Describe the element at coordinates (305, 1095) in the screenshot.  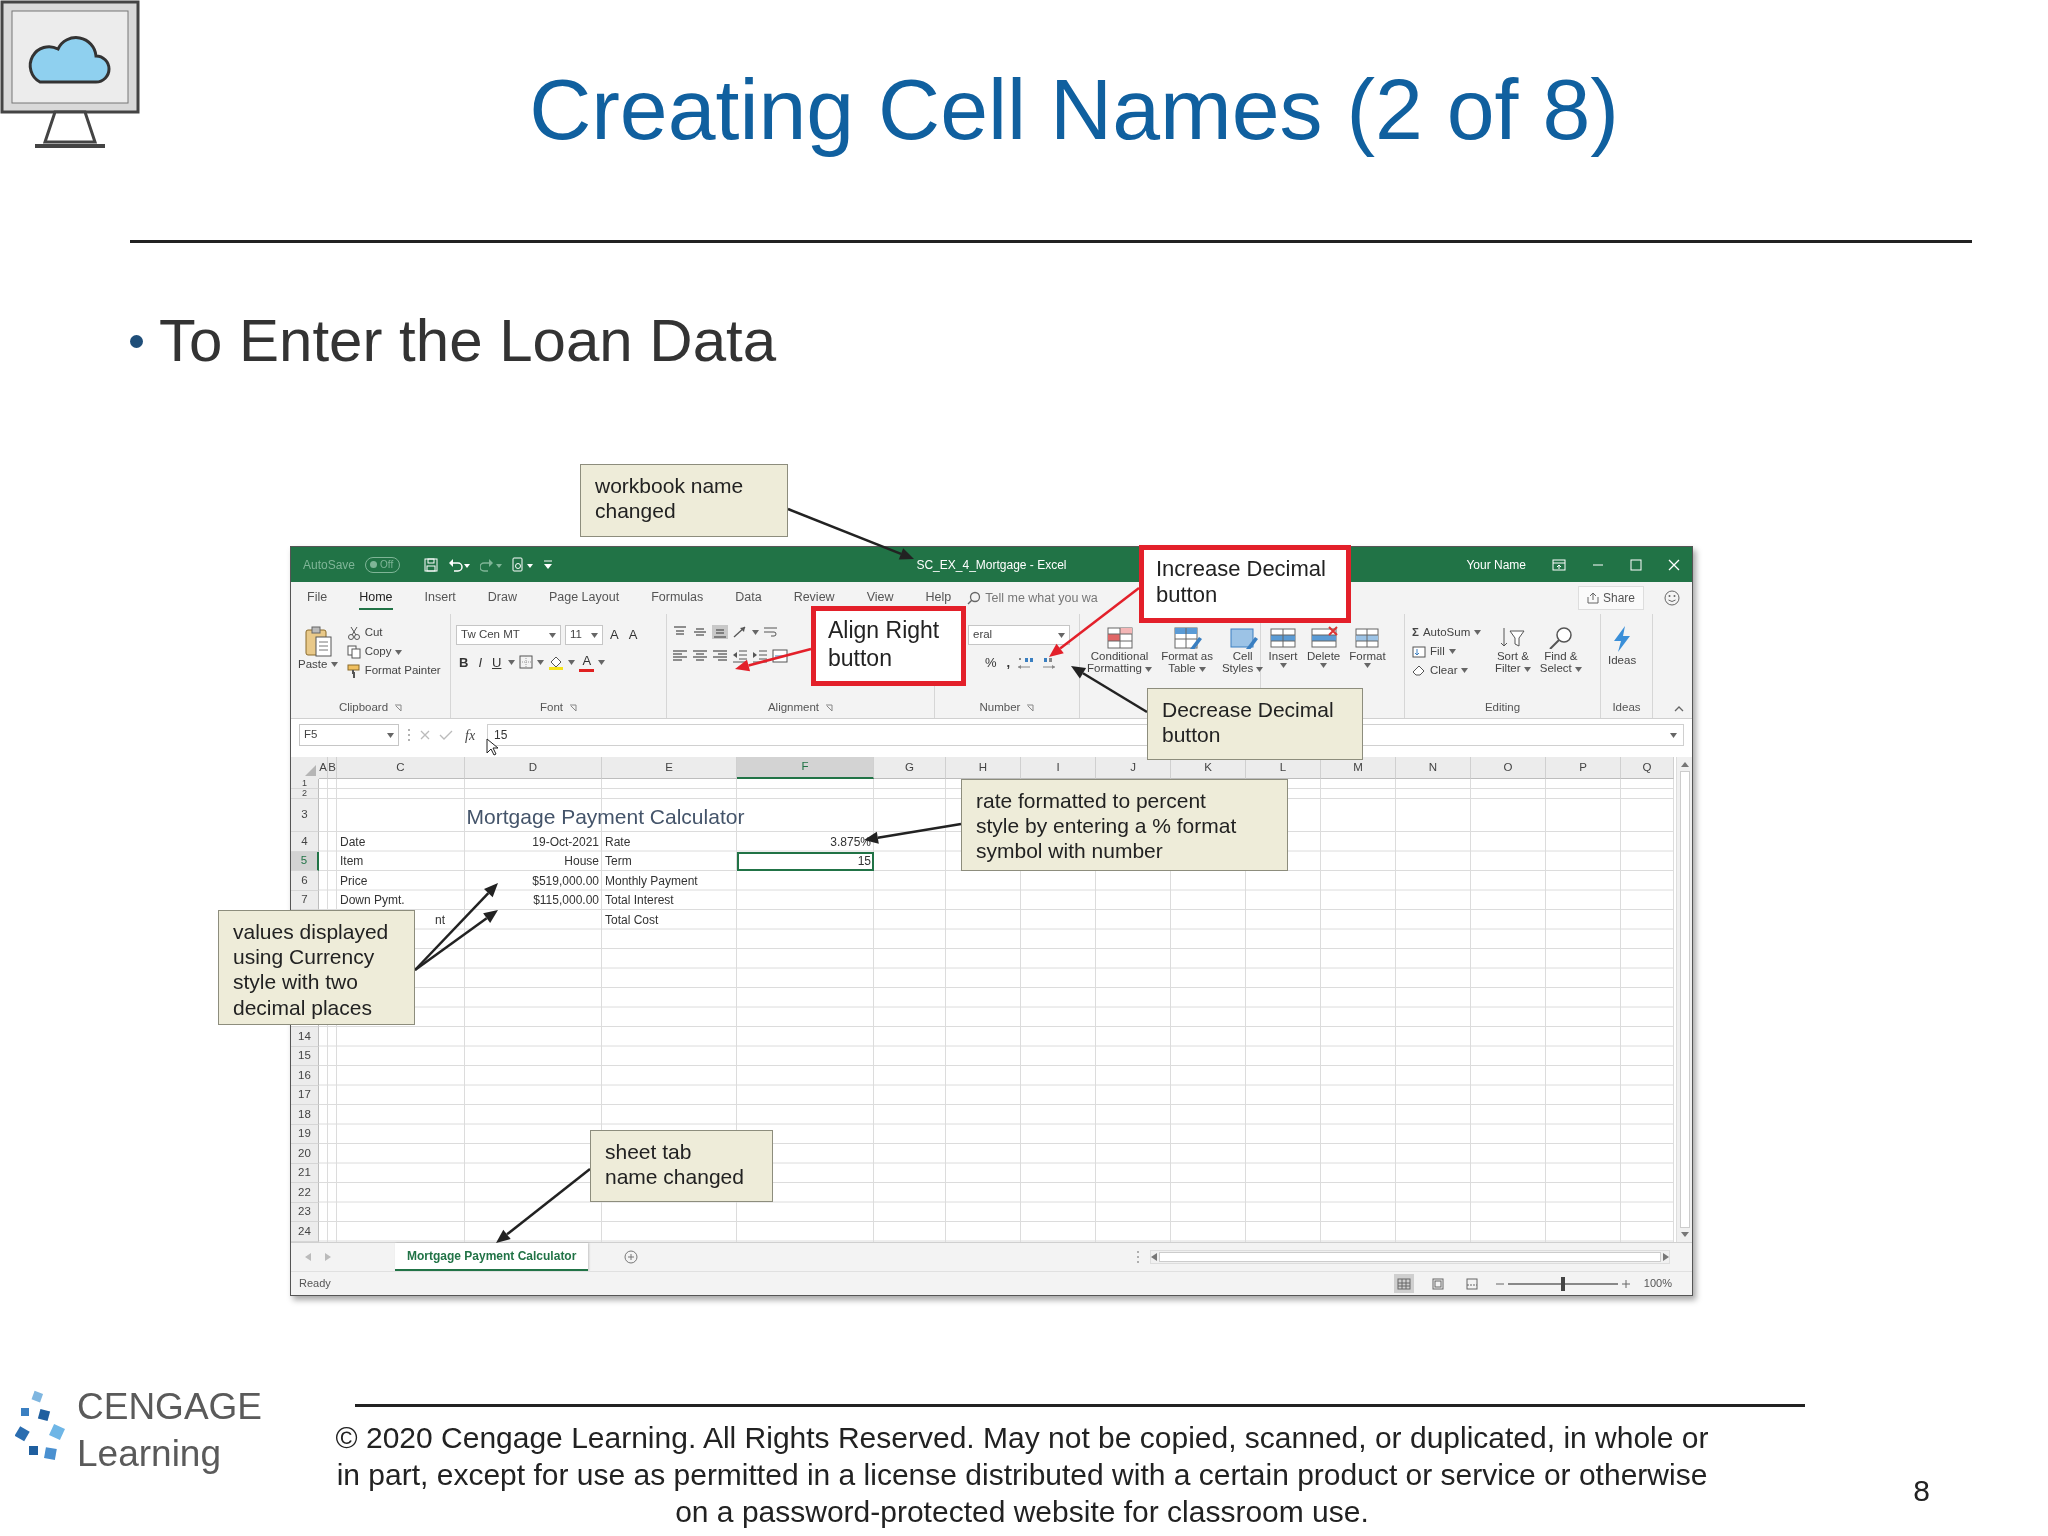
I see `row-header: 17` at that location.